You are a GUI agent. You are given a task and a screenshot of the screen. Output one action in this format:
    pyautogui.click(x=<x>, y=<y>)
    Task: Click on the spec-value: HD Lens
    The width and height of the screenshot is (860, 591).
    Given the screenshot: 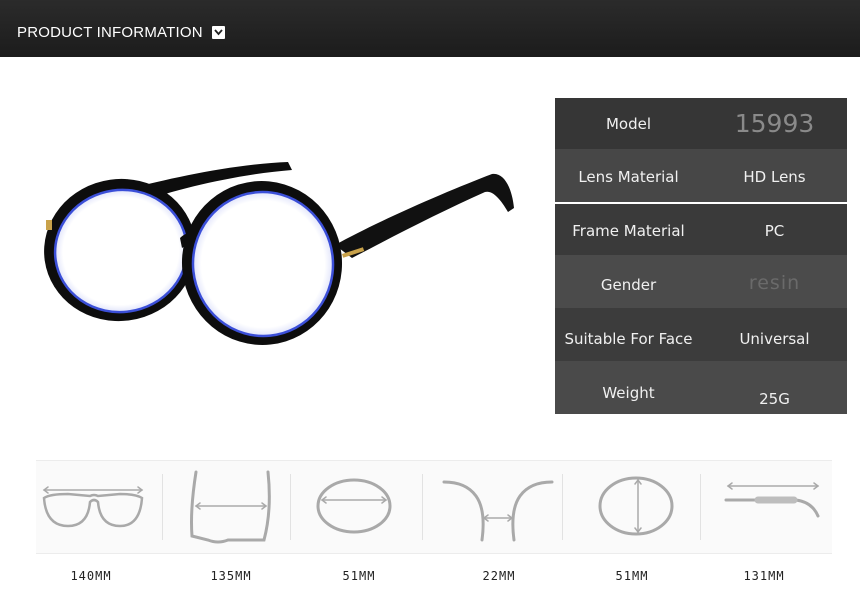 What is the action you would take?
    pyautogui.click(x=774, y=177)
    